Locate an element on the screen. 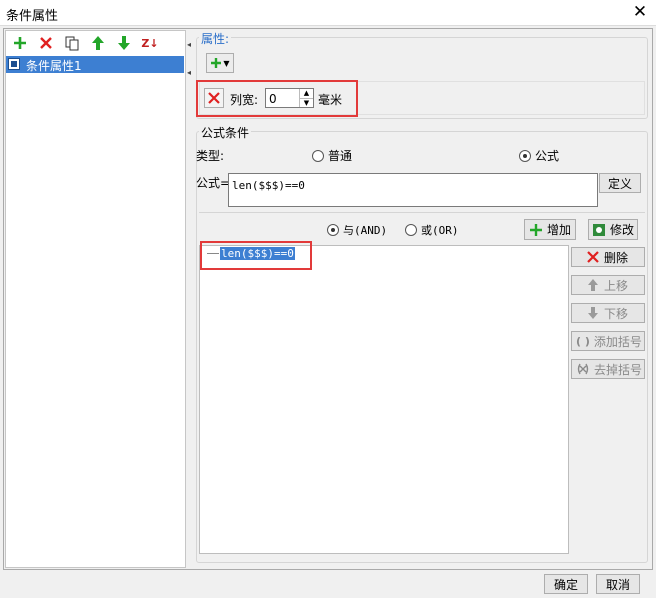 The width and height of the screenshot is (656, 598). document-icon is located at coordinates (14, 64).